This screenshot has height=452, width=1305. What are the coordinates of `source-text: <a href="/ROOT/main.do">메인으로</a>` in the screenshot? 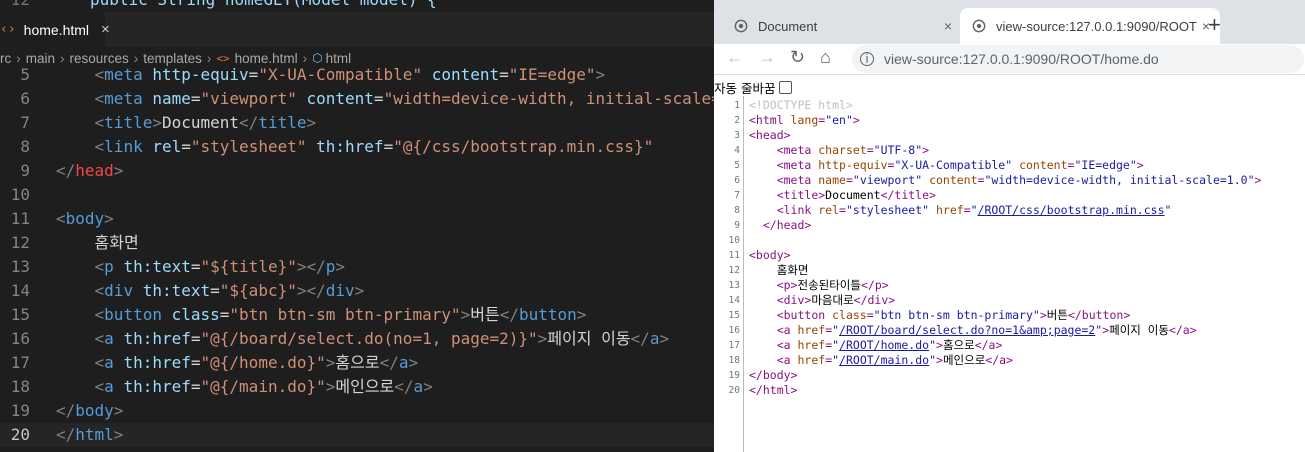 It's located at (894, 360).